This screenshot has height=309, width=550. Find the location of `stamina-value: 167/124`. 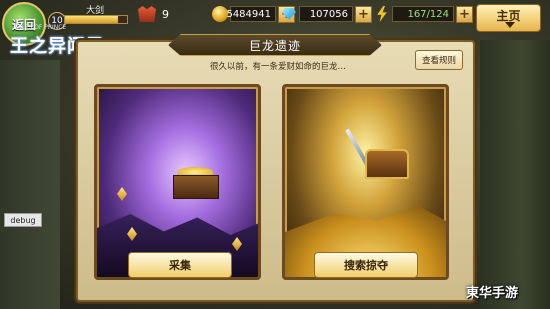

stamina-value: 167/124 is located at coordinates (423, 14).